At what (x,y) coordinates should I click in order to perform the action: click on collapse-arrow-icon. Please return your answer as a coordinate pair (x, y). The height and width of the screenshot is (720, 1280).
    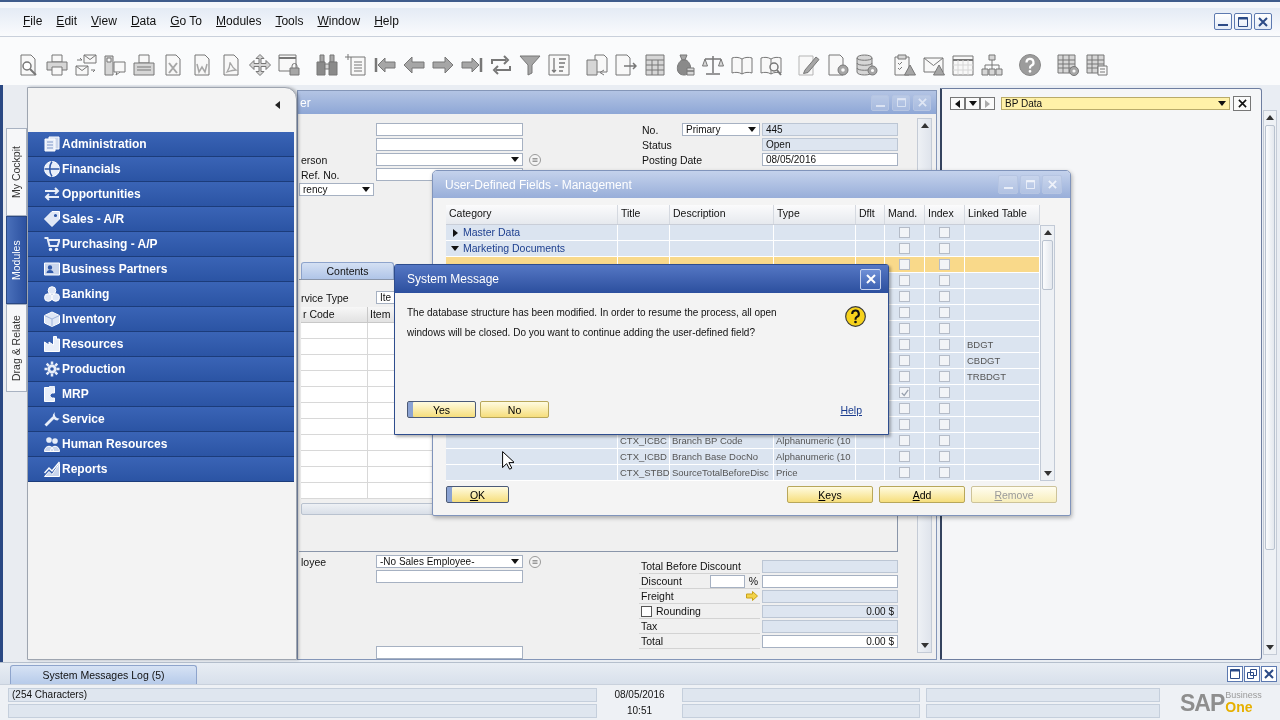
    Looking at the image, I should click on (277, 105).